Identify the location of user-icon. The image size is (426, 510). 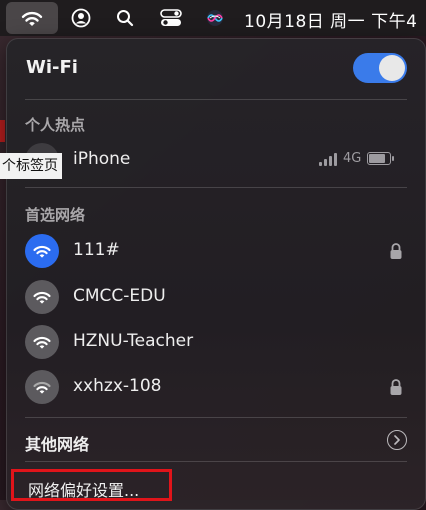
(81, 18).